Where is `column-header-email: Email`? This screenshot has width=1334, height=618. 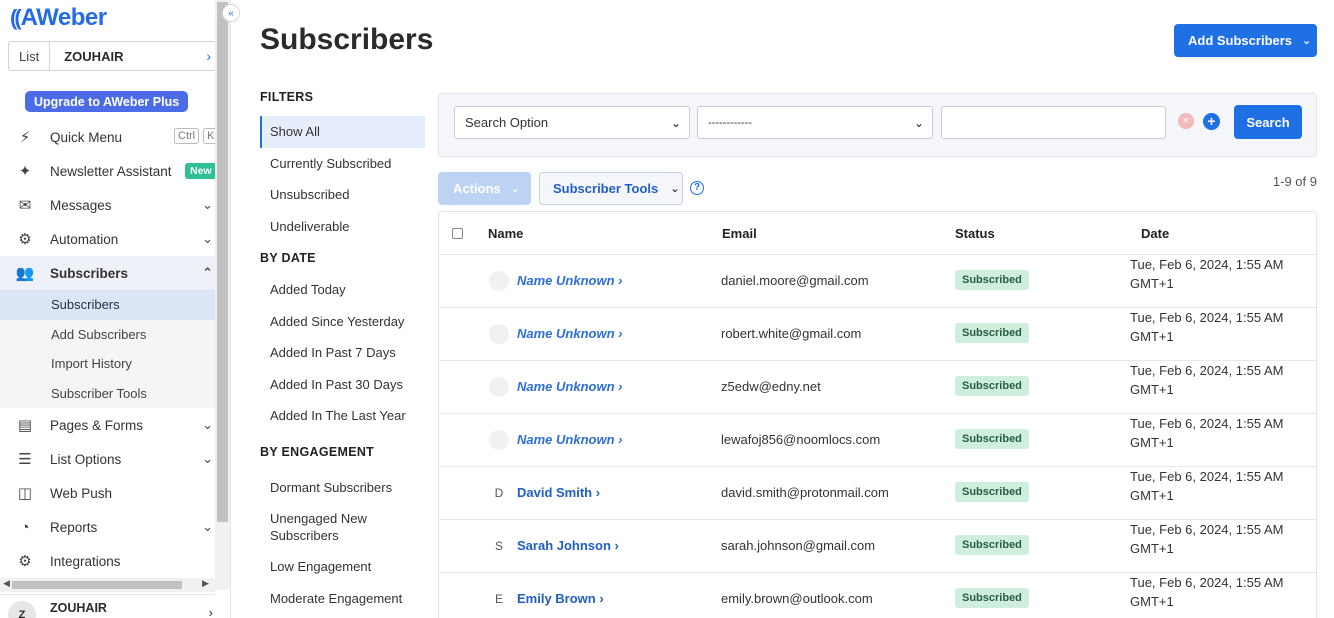 column-header-email: Email is located at coordinates (739, 233).